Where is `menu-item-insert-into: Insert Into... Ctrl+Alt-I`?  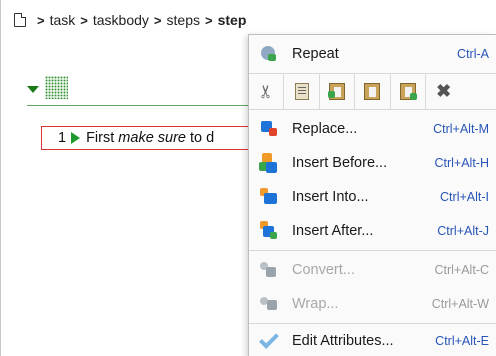 menu-item-insert-into: Insert Into... Ctrl+Alt-I is located at coordinates (372, 197).